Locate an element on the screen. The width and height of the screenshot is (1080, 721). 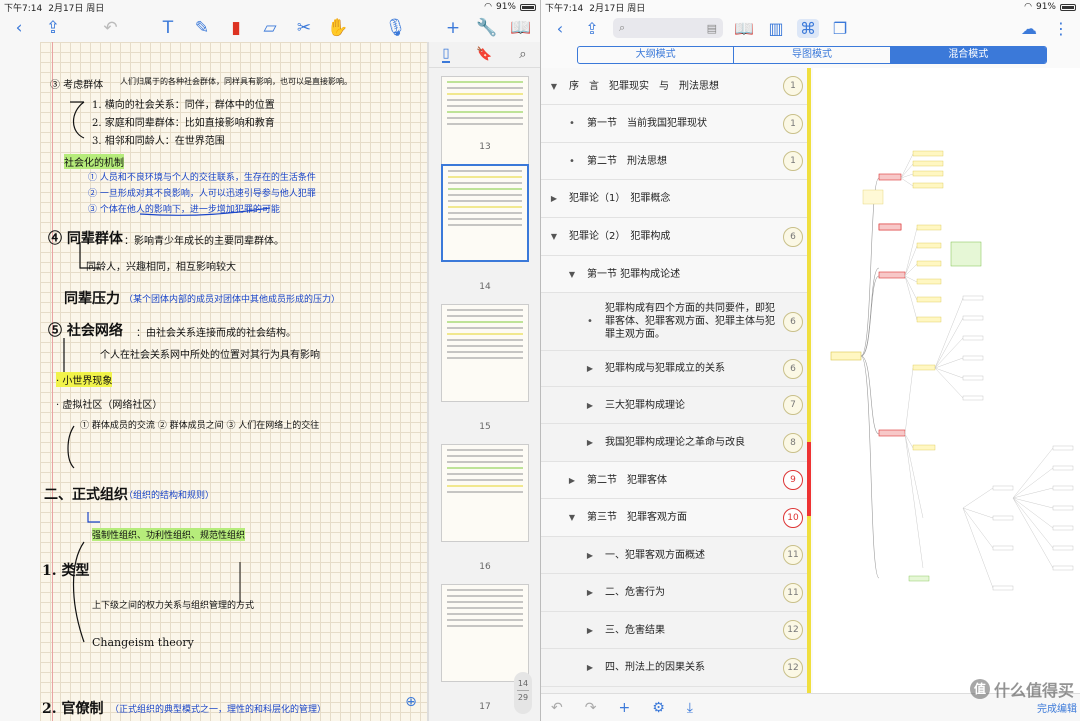
mindmap-root-node is located at coordinates (846, 356).